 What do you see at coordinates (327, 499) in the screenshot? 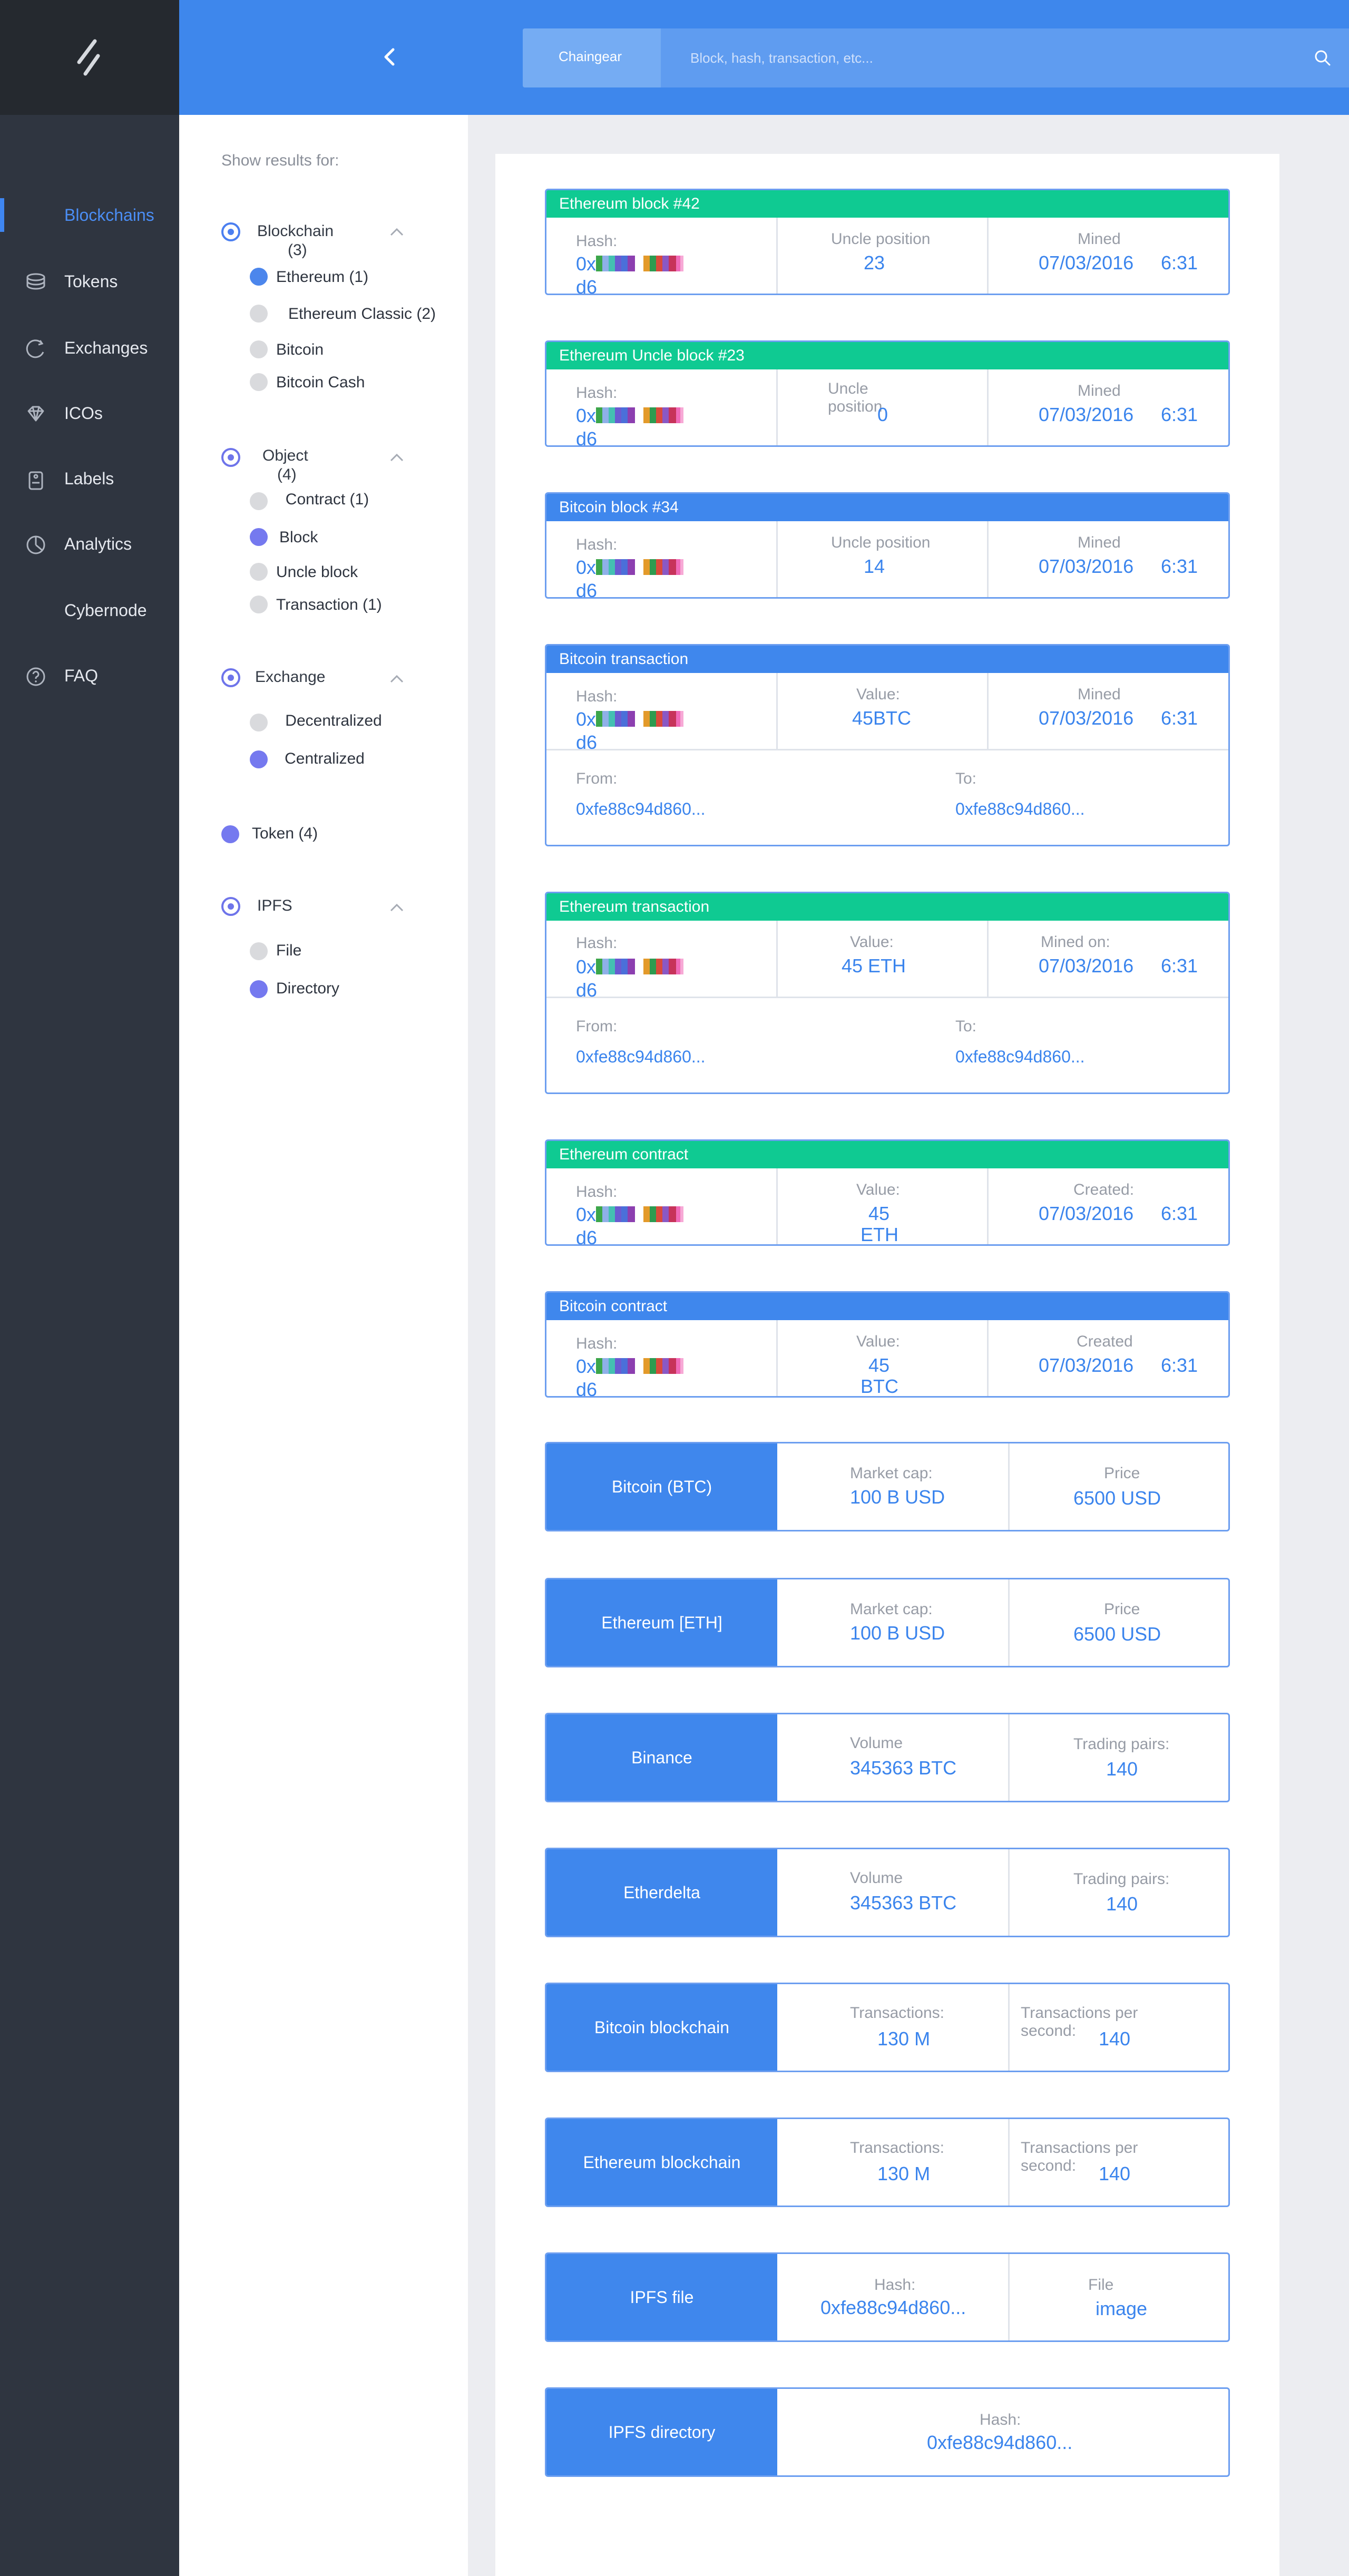
I see `filter-item-contract: Contract (1)` at bounding box center [327, 499].